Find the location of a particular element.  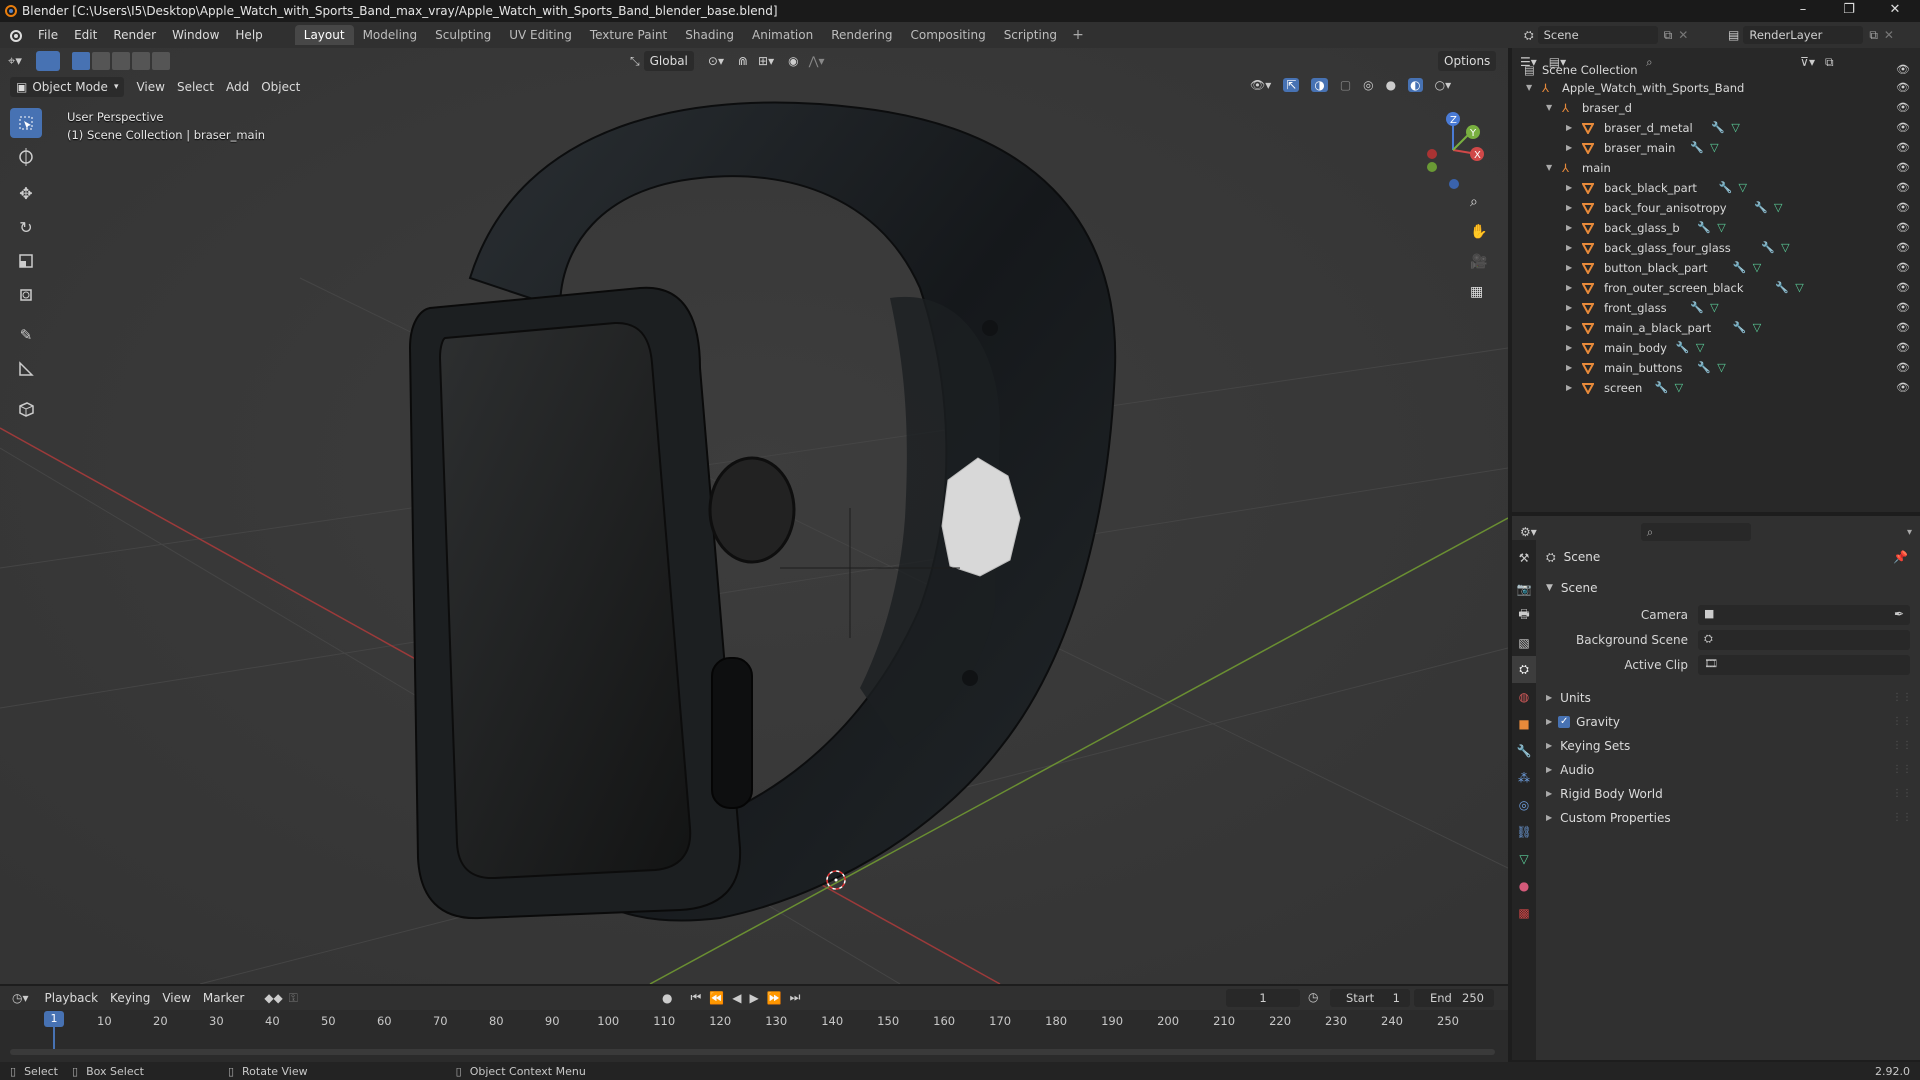

record-icon: ● is located at coordinates (667, 998).